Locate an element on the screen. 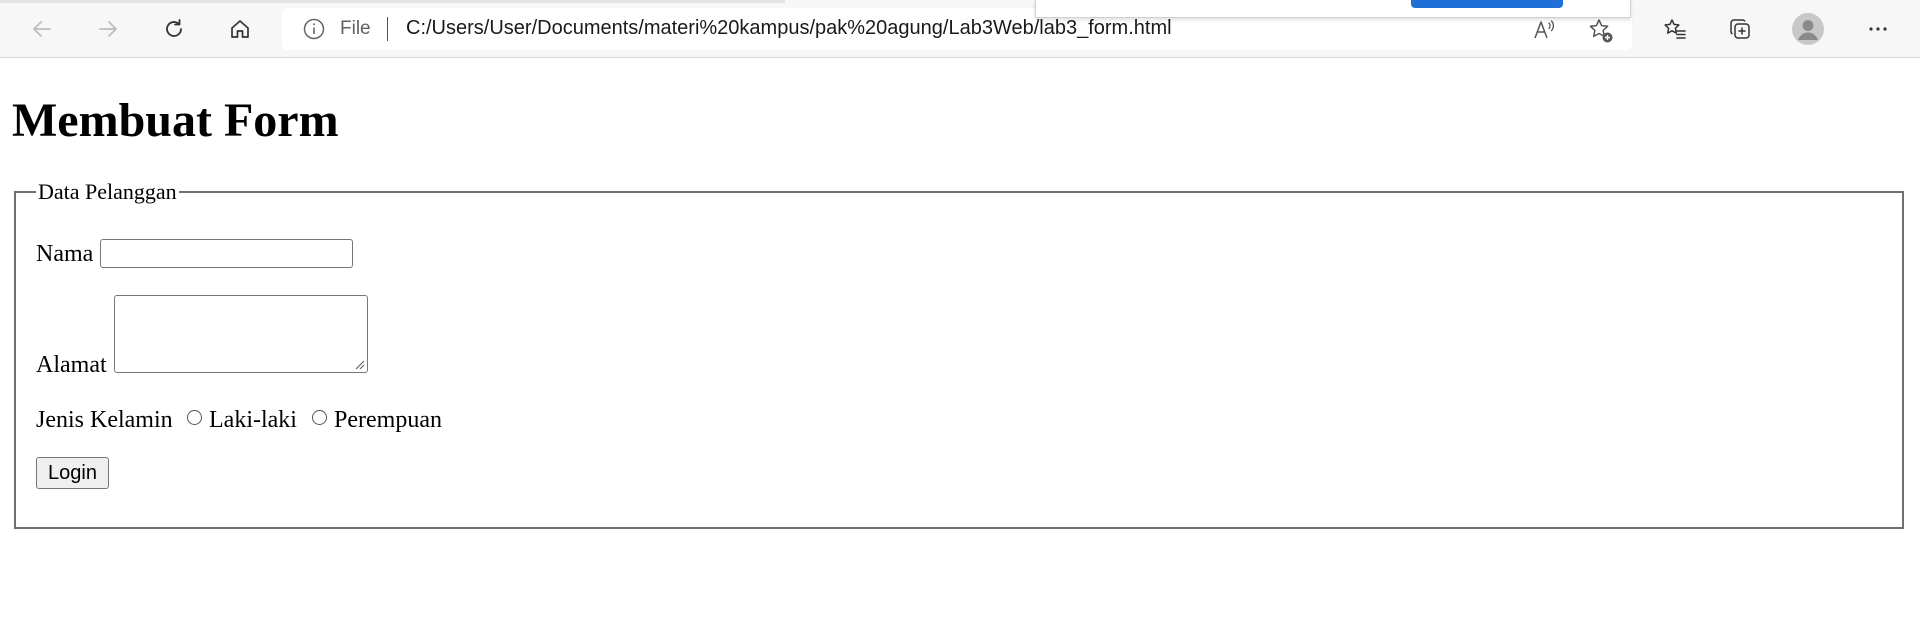  refresh-button is located at coordinates (174, 29).